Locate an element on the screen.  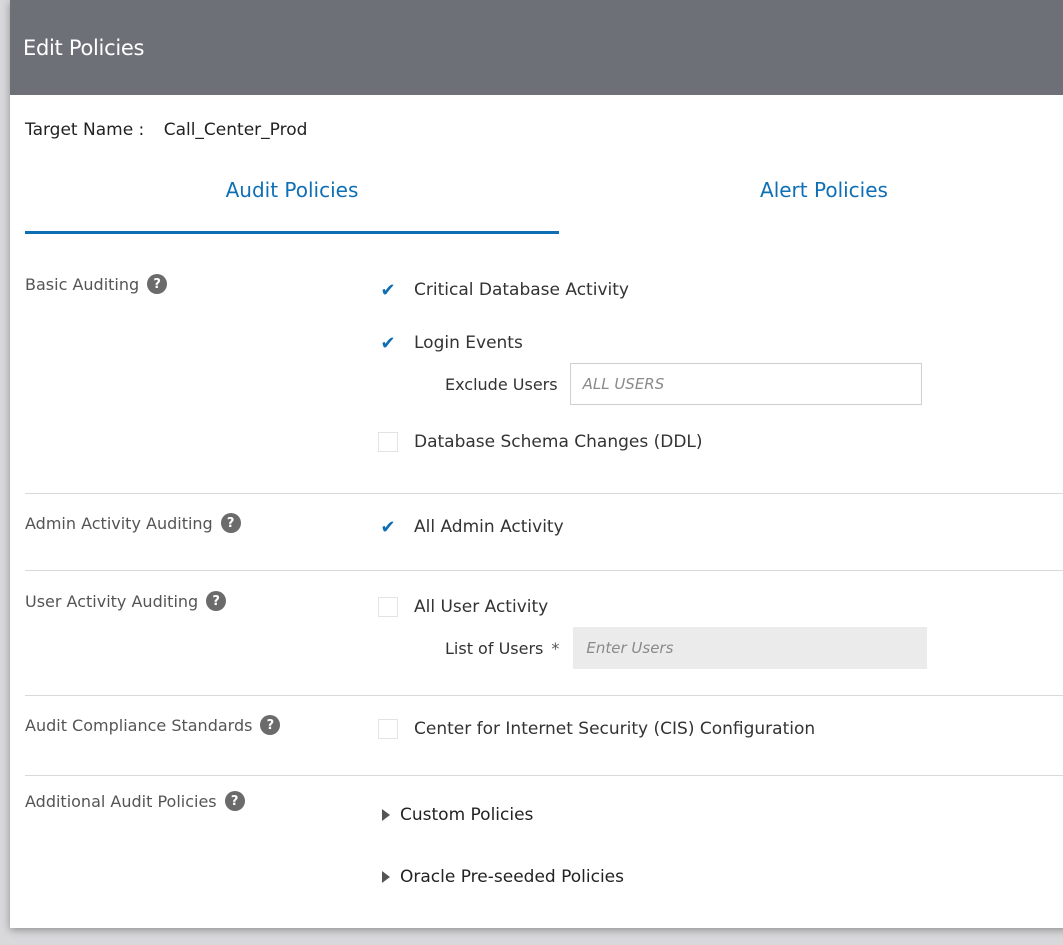
additional-policies-label: Additional Audit Policies ? is located at coordinates (135, 801).